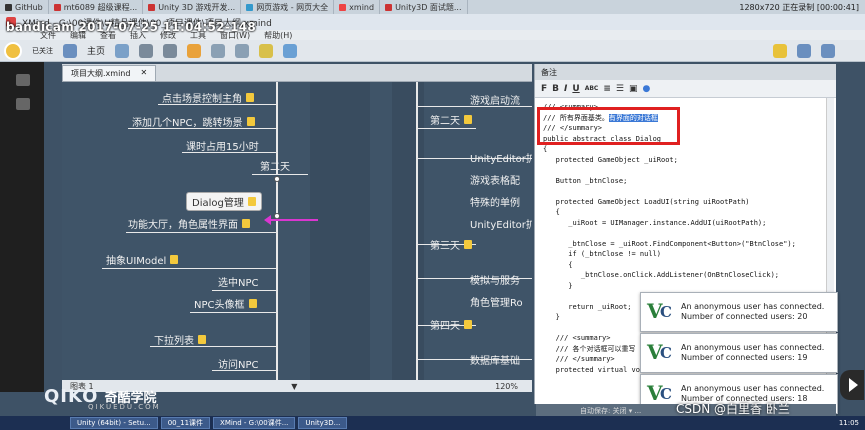 The width and height of the screenshot is (865, 430). I want to click on mindmap-topic: 角色管理Ro, so click(496, 301).